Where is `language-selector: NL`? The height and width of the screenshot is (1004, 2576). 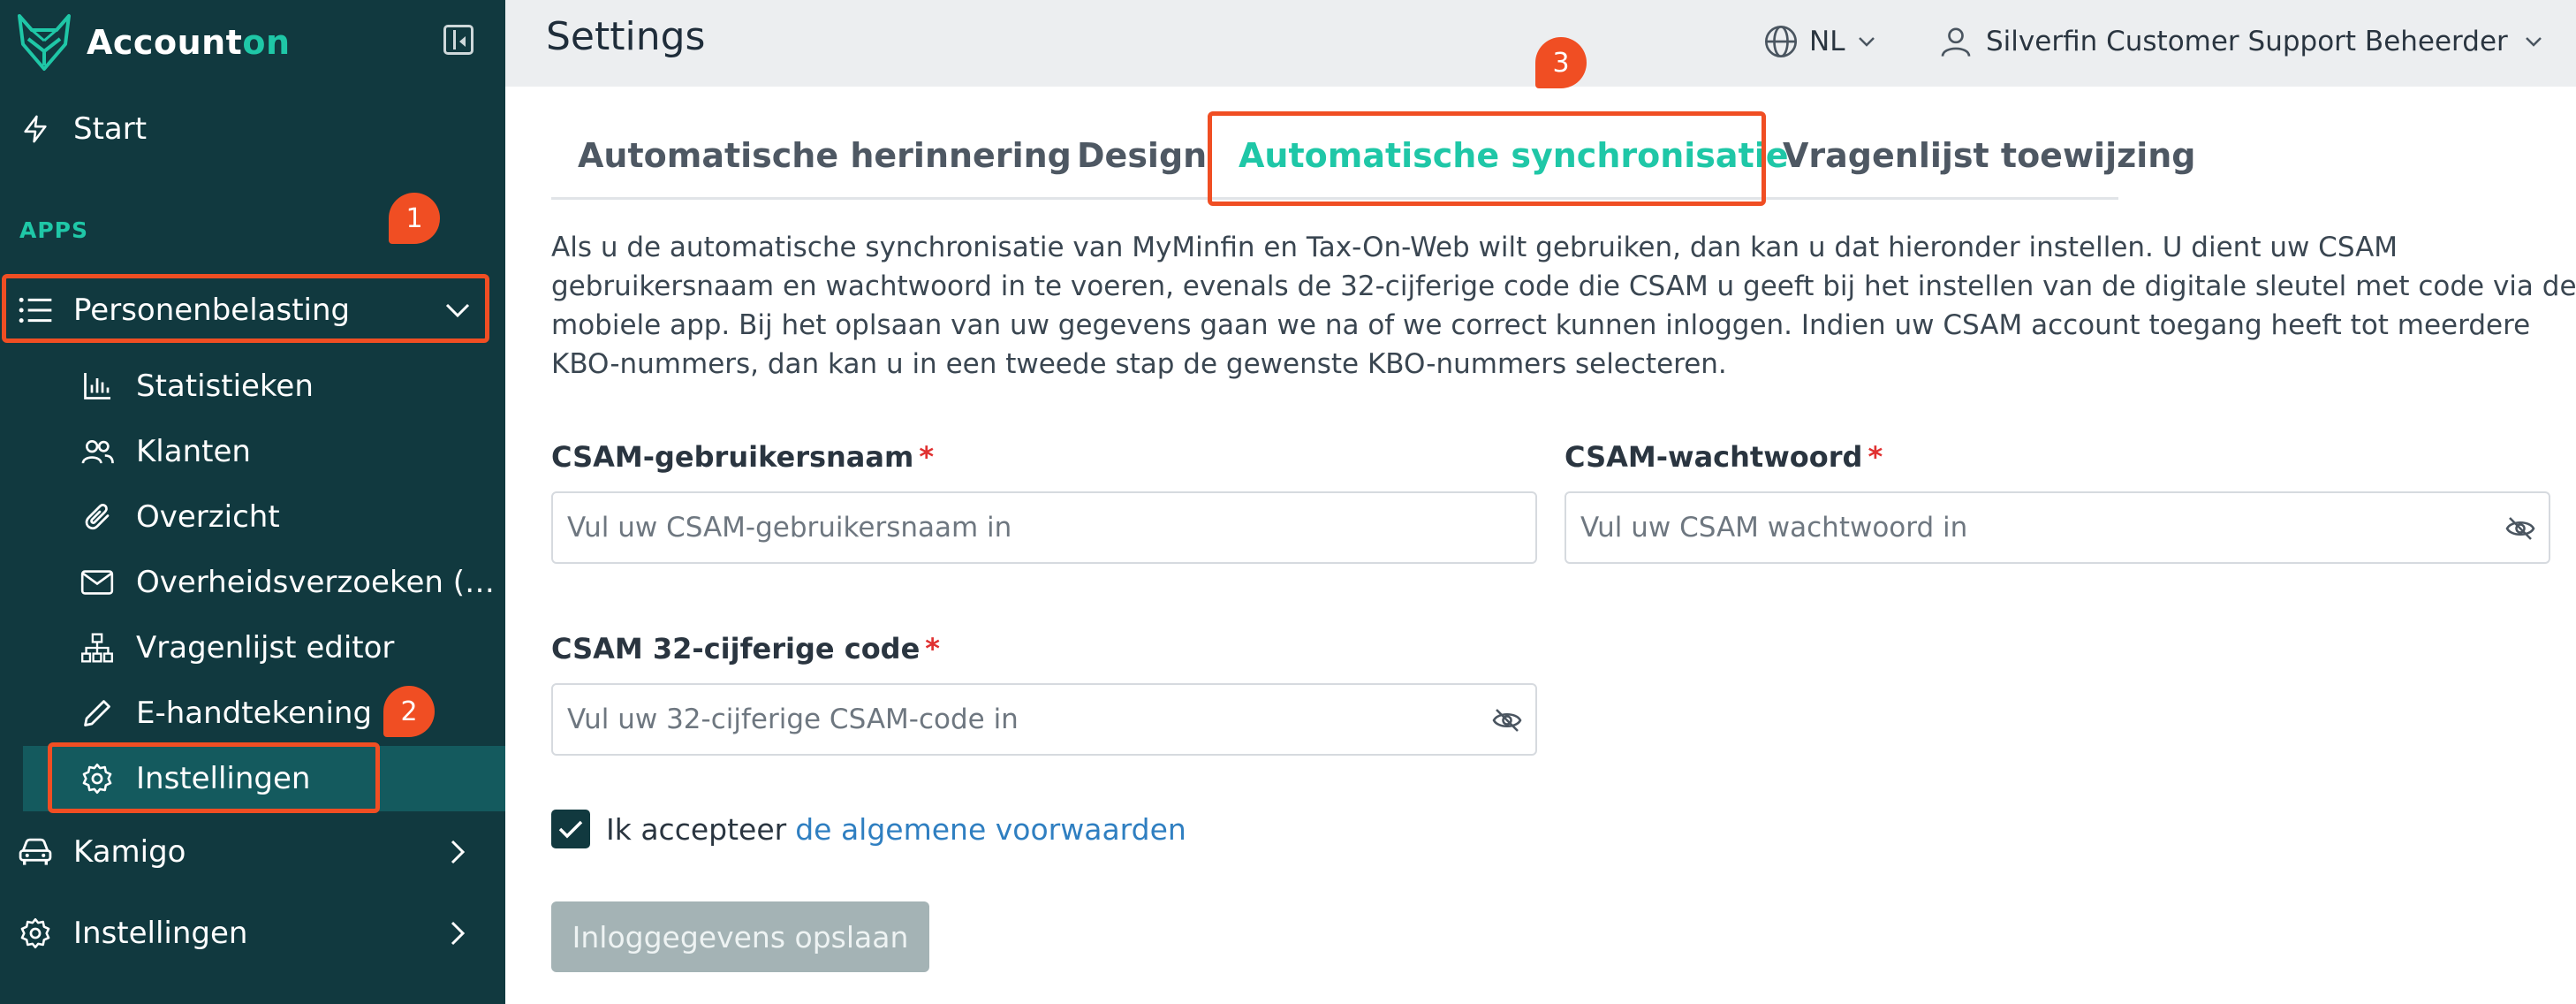
language-selector: NL is located at coordinates (1820, 42).